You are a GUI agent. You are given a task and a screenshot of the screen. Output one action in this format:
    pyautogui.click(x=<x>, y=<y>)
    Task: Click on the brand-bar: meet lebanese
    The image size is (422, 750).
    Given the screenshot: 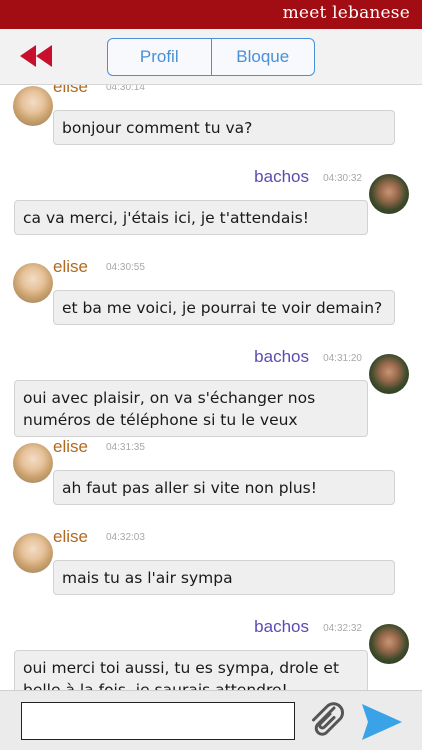 What is the action you would take?
    pyautogui.click(x=211, y=14)
    